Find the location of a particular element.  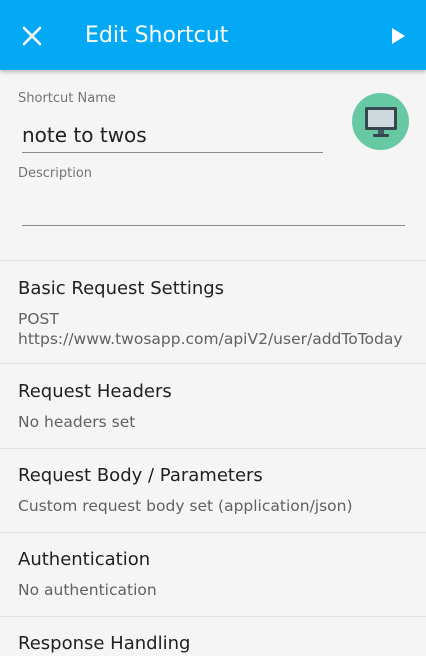

monitor-icon is located at coordinates (380, 121).